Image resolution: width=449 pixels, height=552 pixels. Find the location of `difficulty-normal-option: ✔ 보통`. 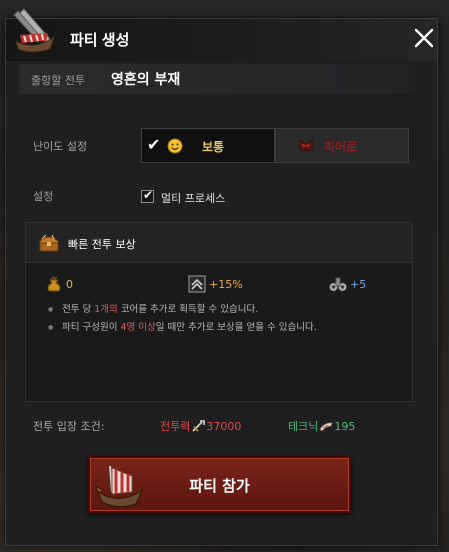

difficulty-normal-option: ✔ 보통 is located at coordinates (208, 145).